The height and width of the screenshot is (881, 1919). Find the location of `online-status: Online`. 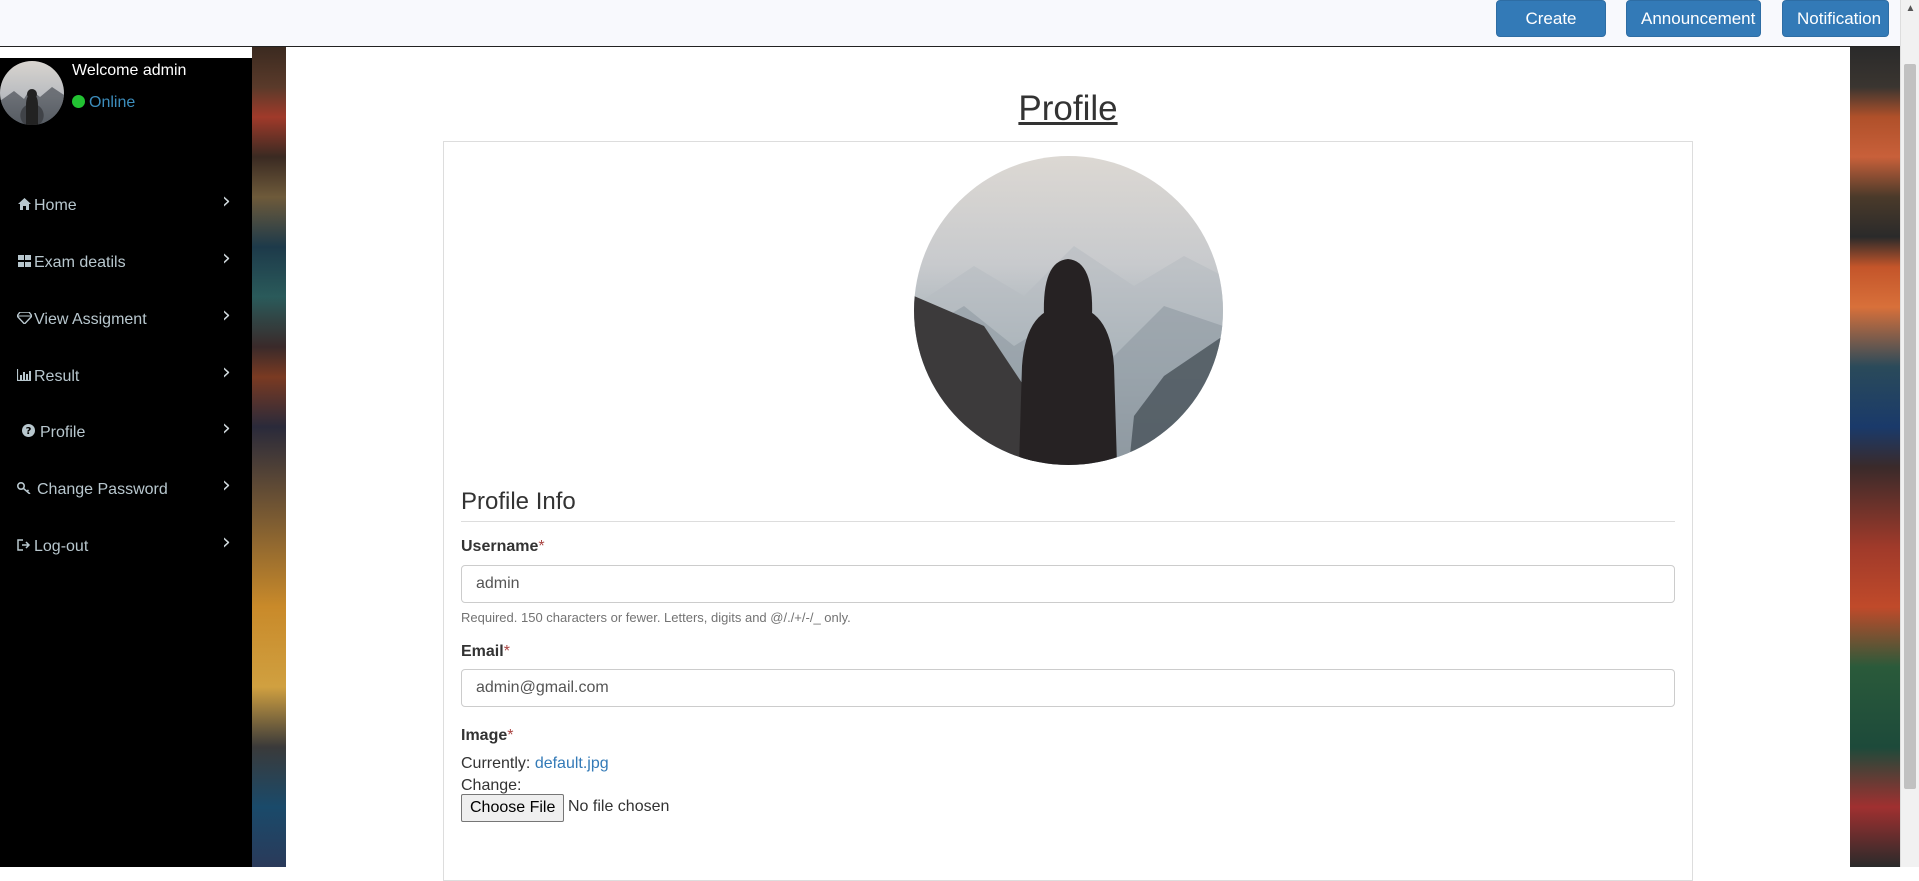

online-status: Online is located at coordinates (103, 103).